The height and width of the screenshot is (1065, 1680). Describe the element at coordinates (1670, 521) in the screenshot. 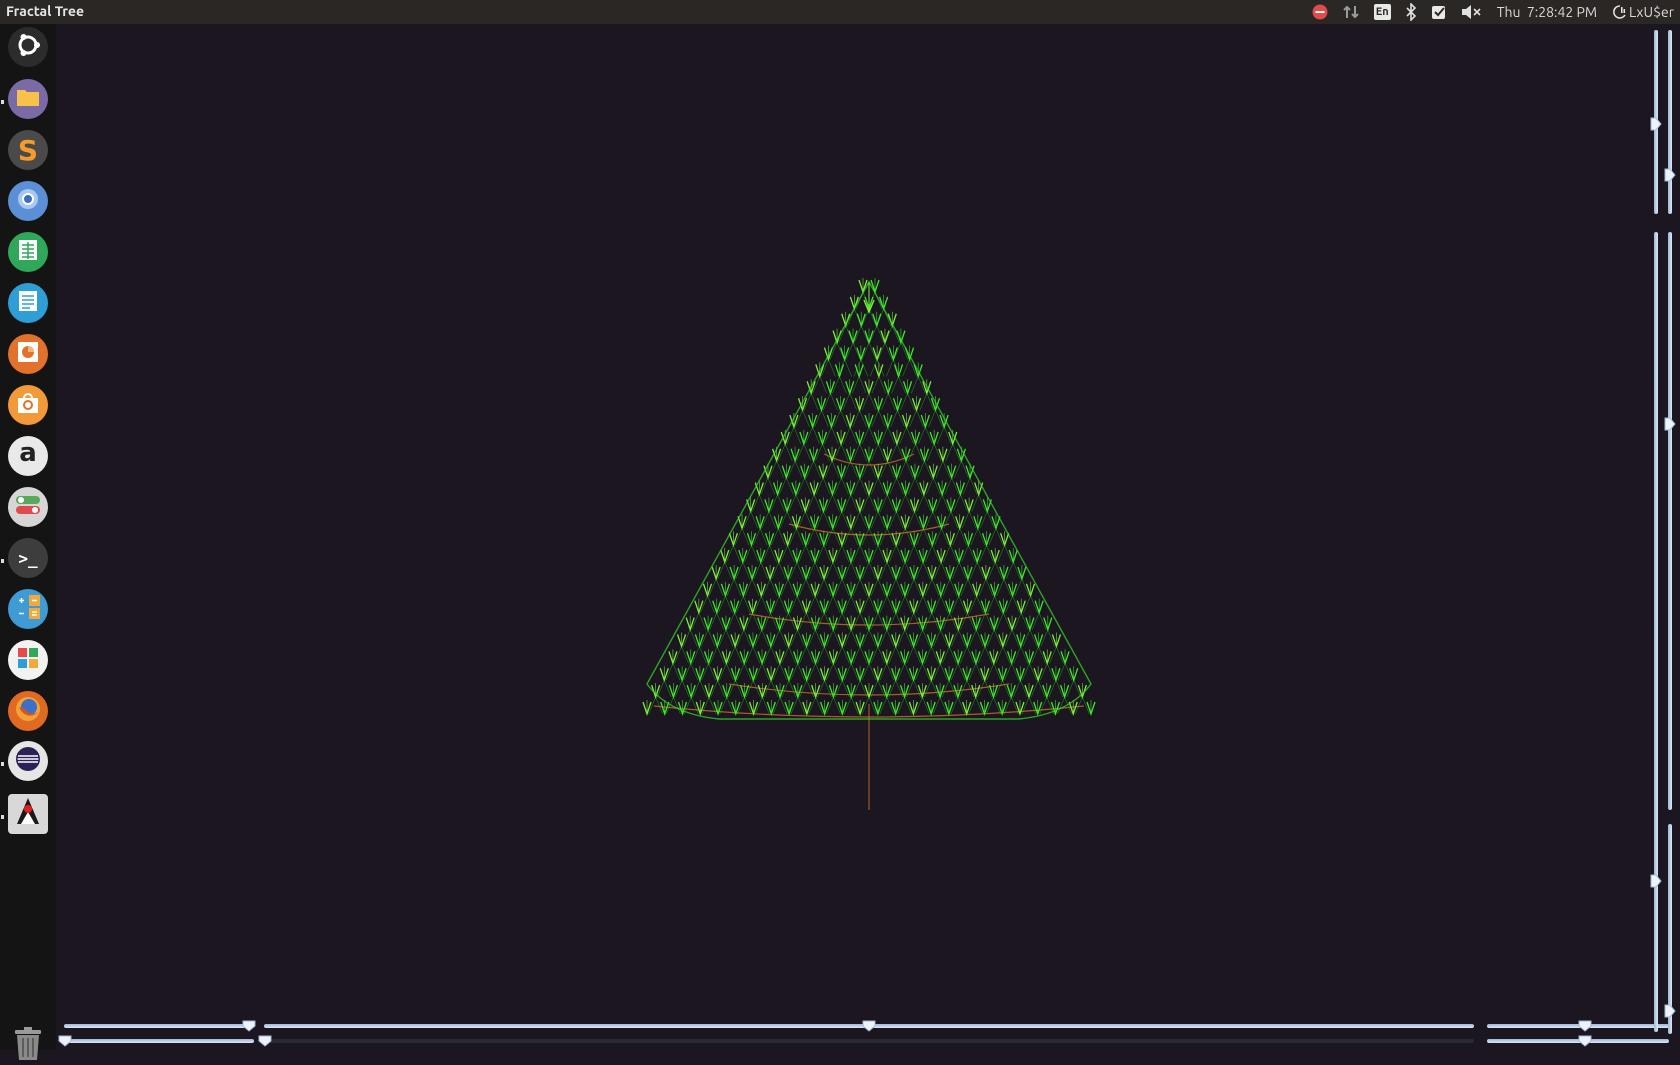

I see `slider-branch-b` at that location.